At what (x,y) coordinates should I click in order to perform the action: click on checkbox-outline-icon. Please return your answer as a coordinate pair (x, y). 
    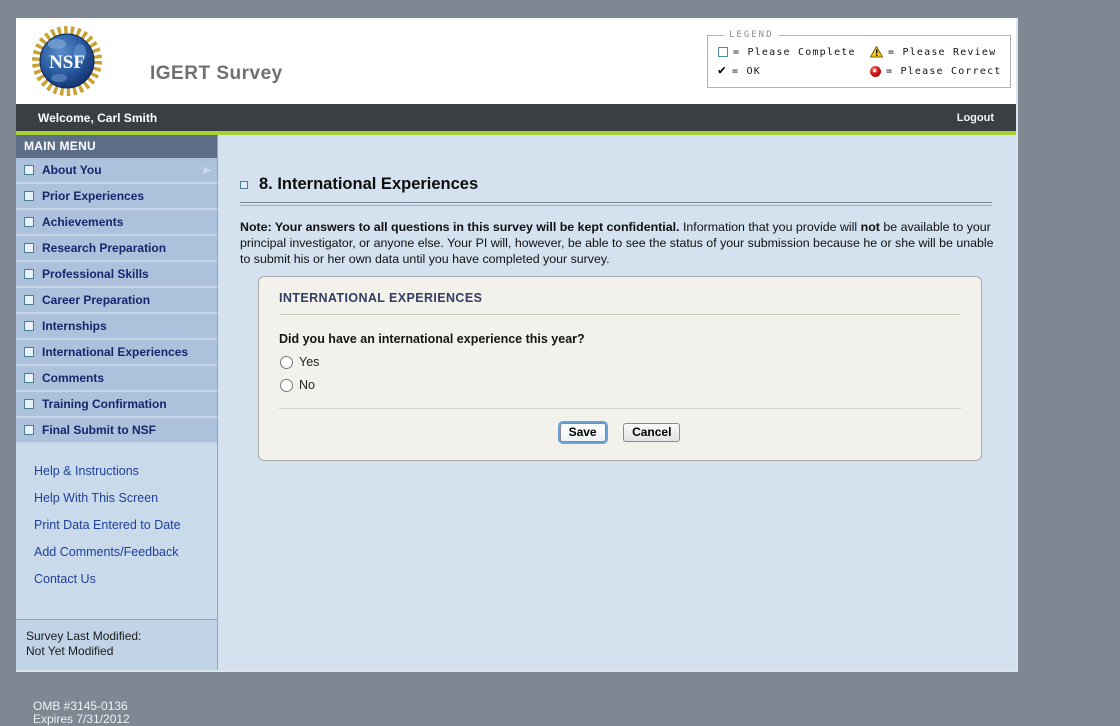
    Looking at the image, I should click on (723, 52).